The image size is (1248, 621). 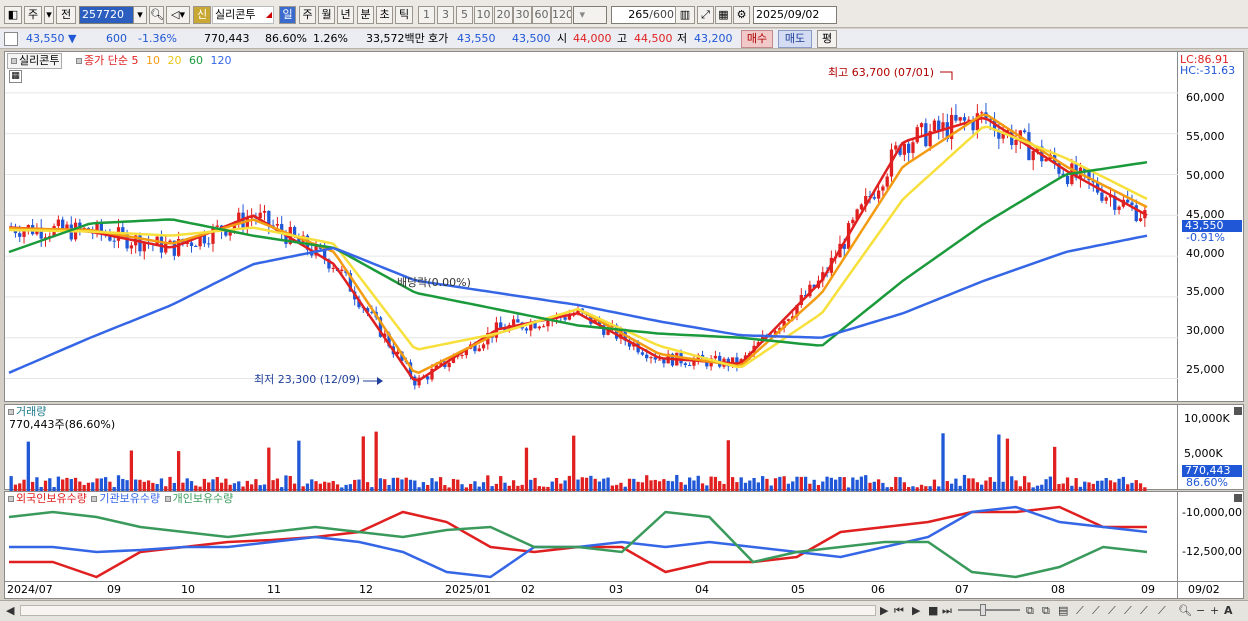 I want to click on calculator-icon: ▦, so click(x=15, y=76).